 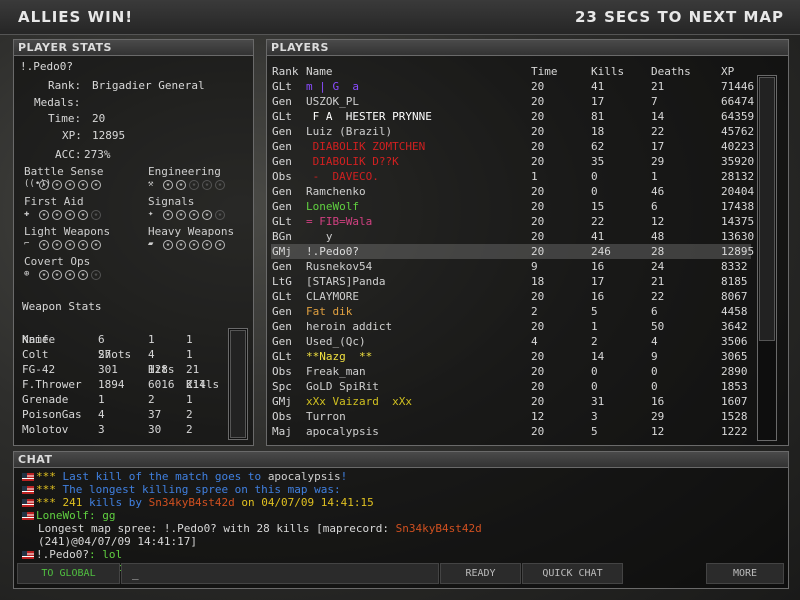 I want to click on player-row: Gen USZOK_PL 20 17 7 66474, so click(x=512, y=101).